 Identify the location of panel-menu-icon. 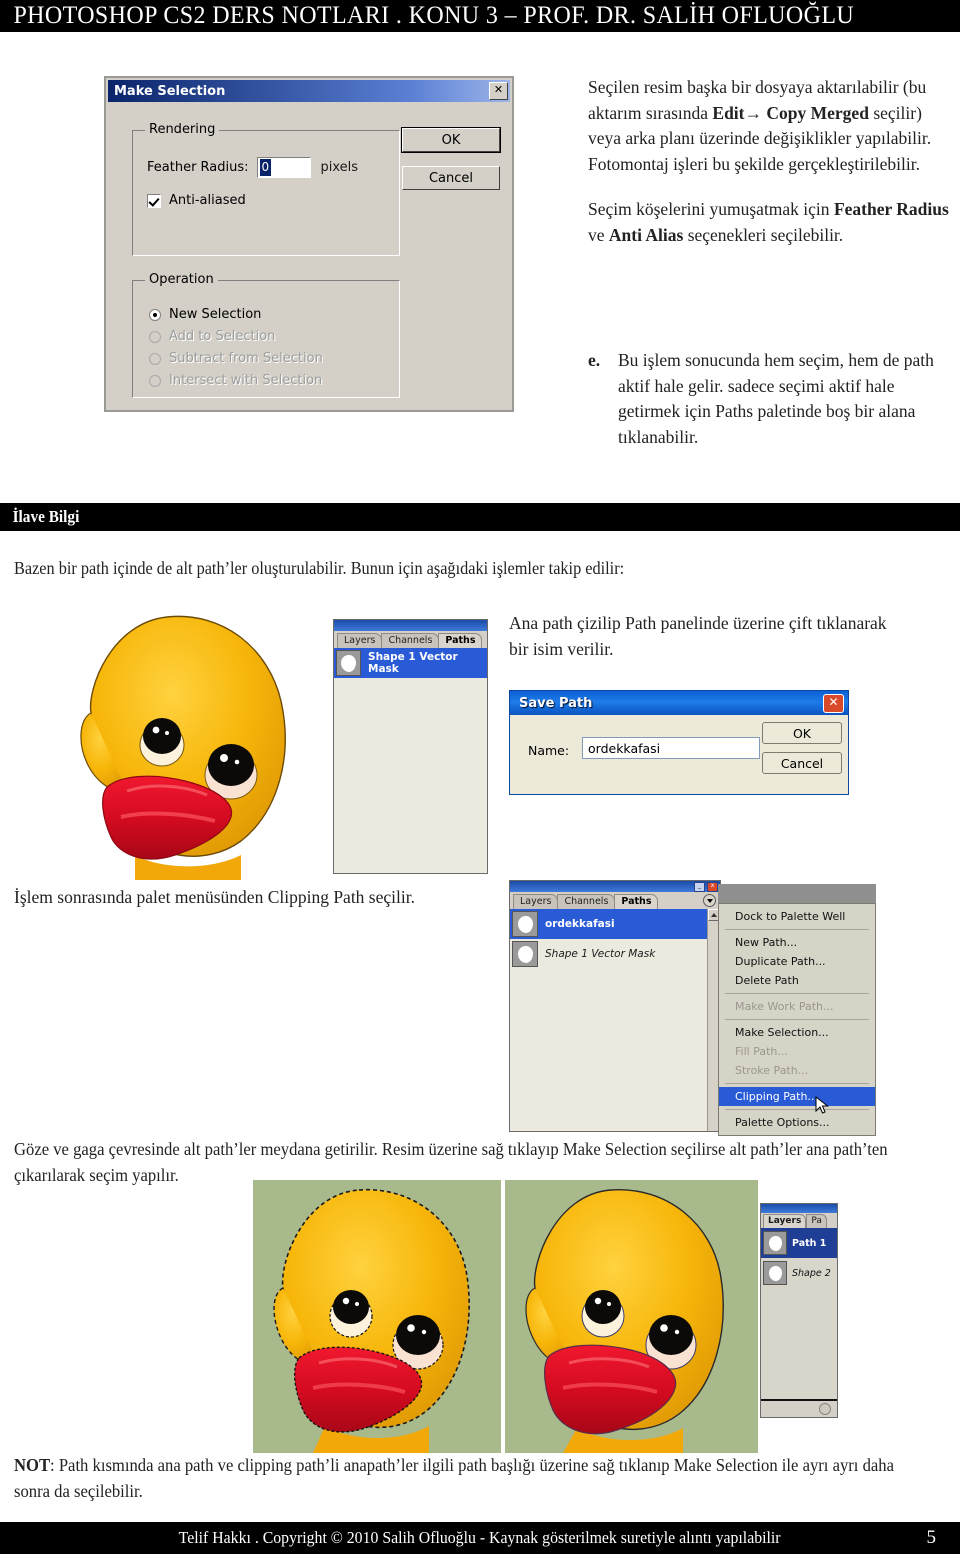
(709, 900).